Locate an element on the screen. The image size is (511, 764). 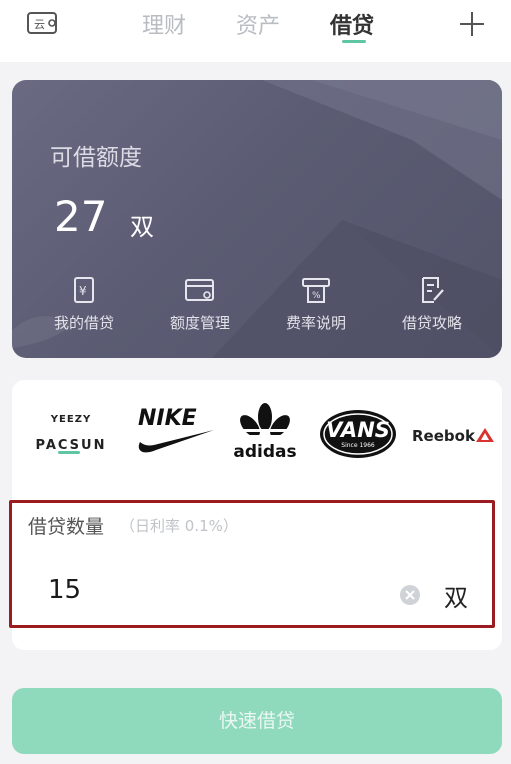
brand-vans-label: VANS is located at coordinates (358, 430).